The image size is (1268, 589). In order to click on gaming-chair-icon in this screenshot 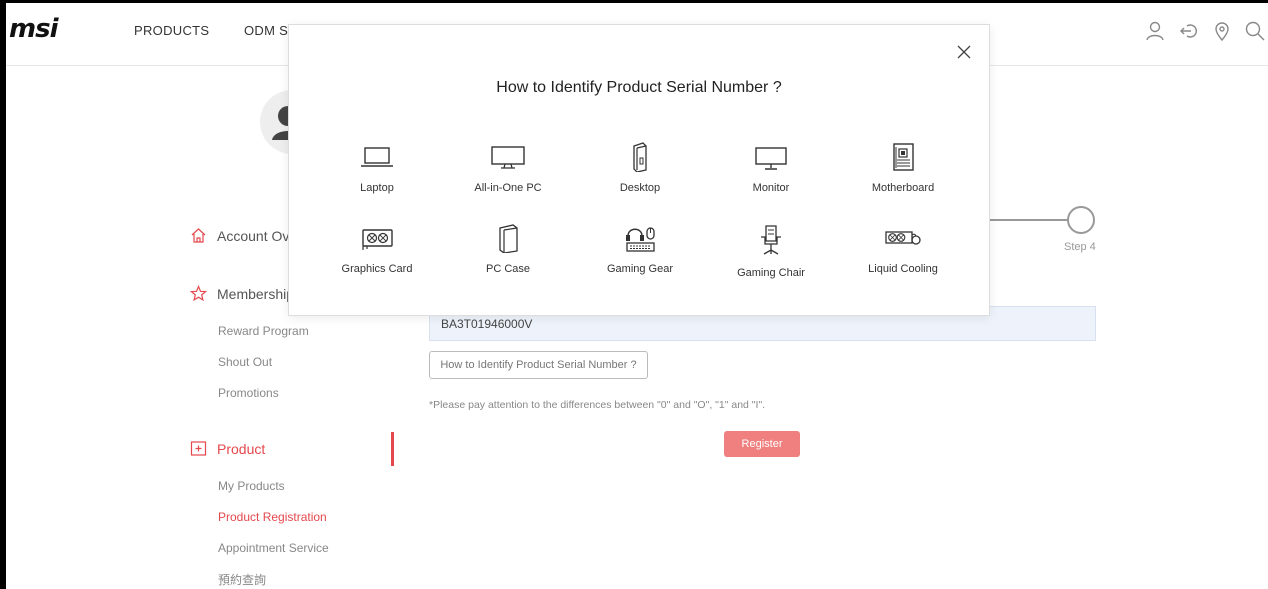, I will do `click(771, 240)`.